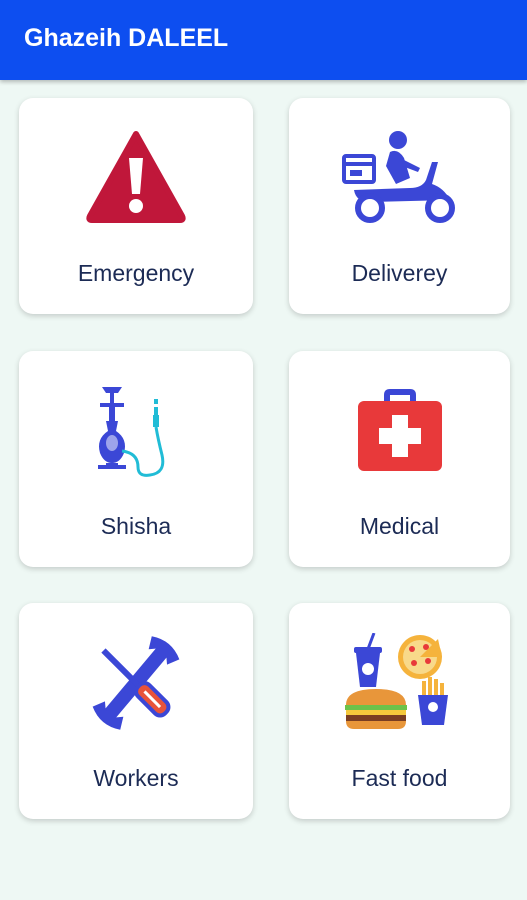 The height and width of the screenshot is (900, 527). I want to click on category-card-delivery: Deliverey, so click(399, 206).